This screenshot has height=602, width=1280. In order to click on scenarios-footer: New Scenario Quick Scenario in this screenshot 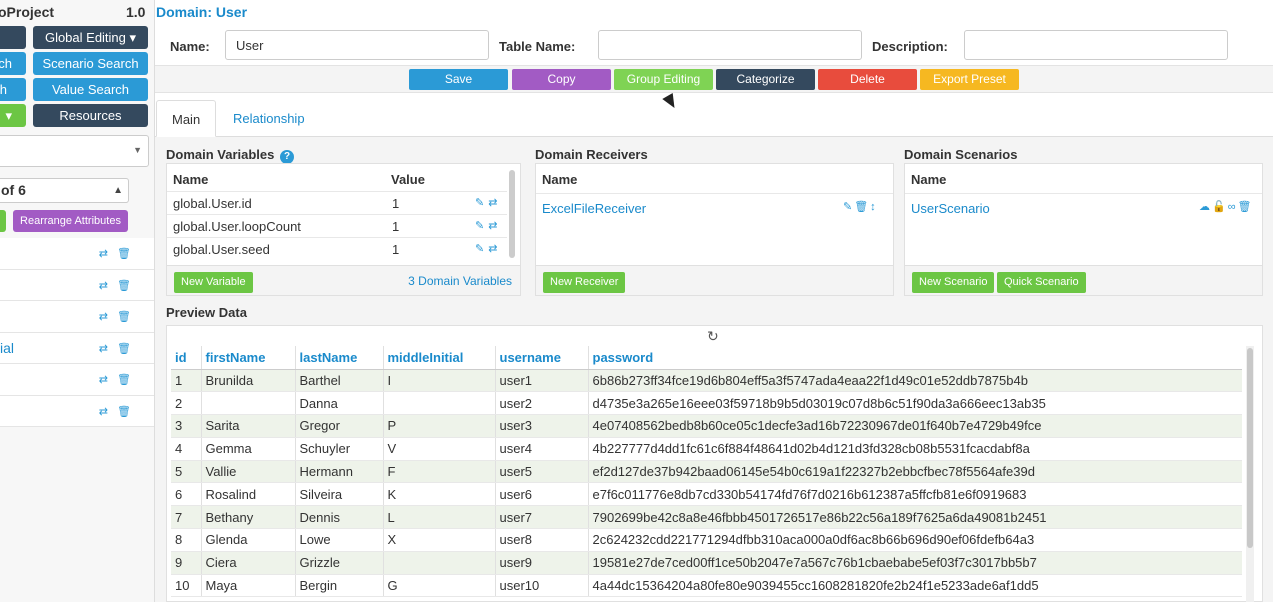, I will do `click(1083, 280)`.